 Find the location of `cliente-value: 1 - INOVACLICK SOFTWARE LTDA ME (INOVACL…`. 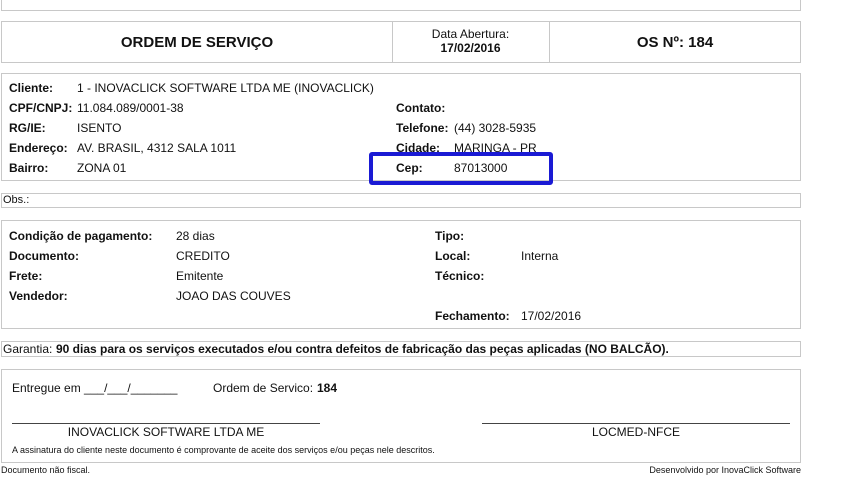

cliente-value: 1 - INOVACLICK SOFTWARE LTDA ME (INOVACL… is located at coordinates (225, 88).